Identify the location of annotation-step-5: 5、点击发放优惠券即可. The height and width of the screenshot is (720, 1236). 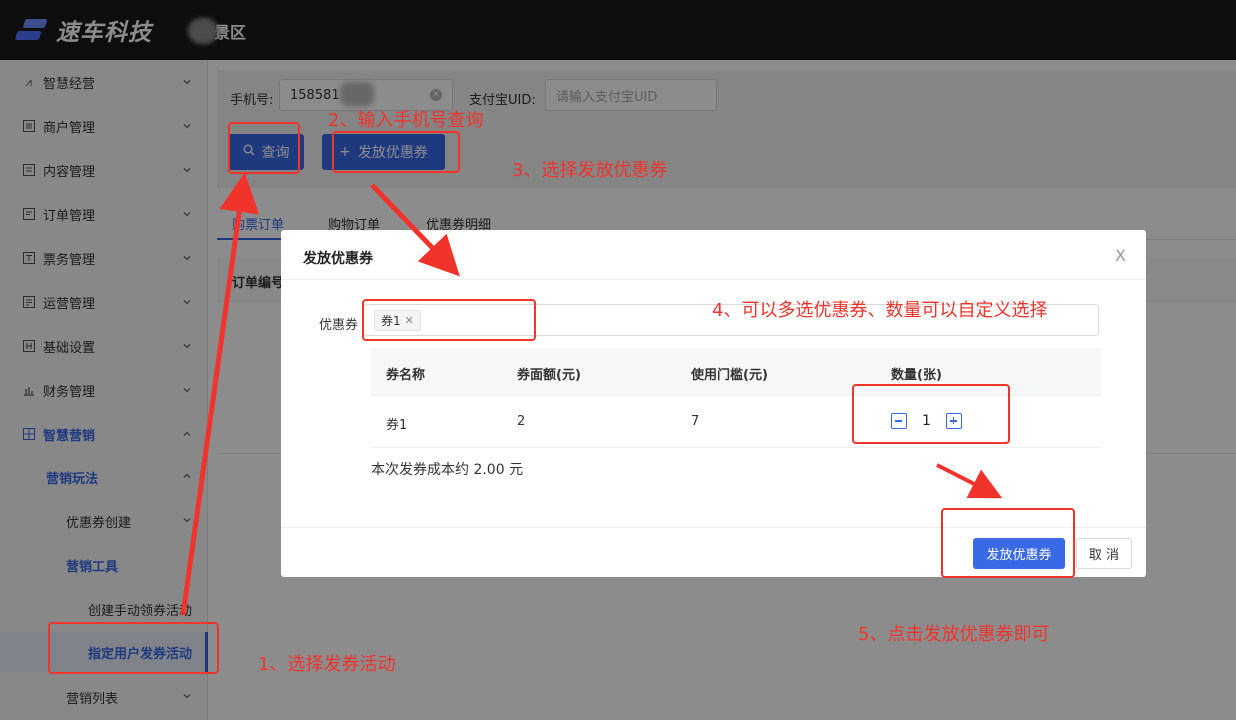
(954, 634).